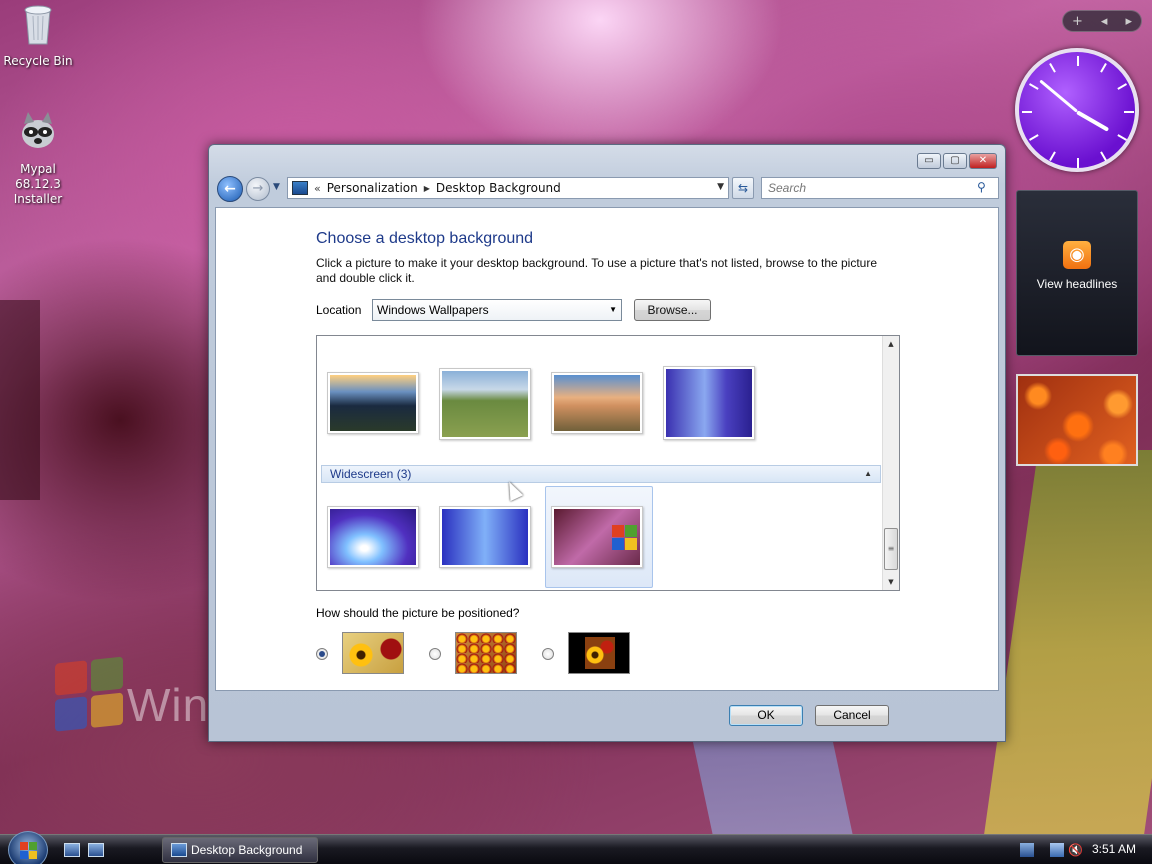  Describe the element at coordinates (1075, 850) in the screenshot. I see `volume-muted-icon: 🔇` at that location.